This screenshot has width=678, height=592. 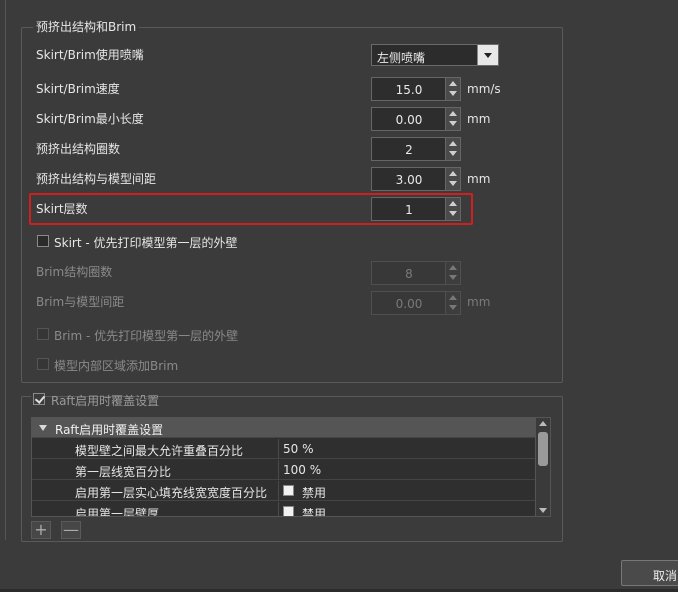 I want to click on unit-label: mm/s, so click(x=484, y=89).